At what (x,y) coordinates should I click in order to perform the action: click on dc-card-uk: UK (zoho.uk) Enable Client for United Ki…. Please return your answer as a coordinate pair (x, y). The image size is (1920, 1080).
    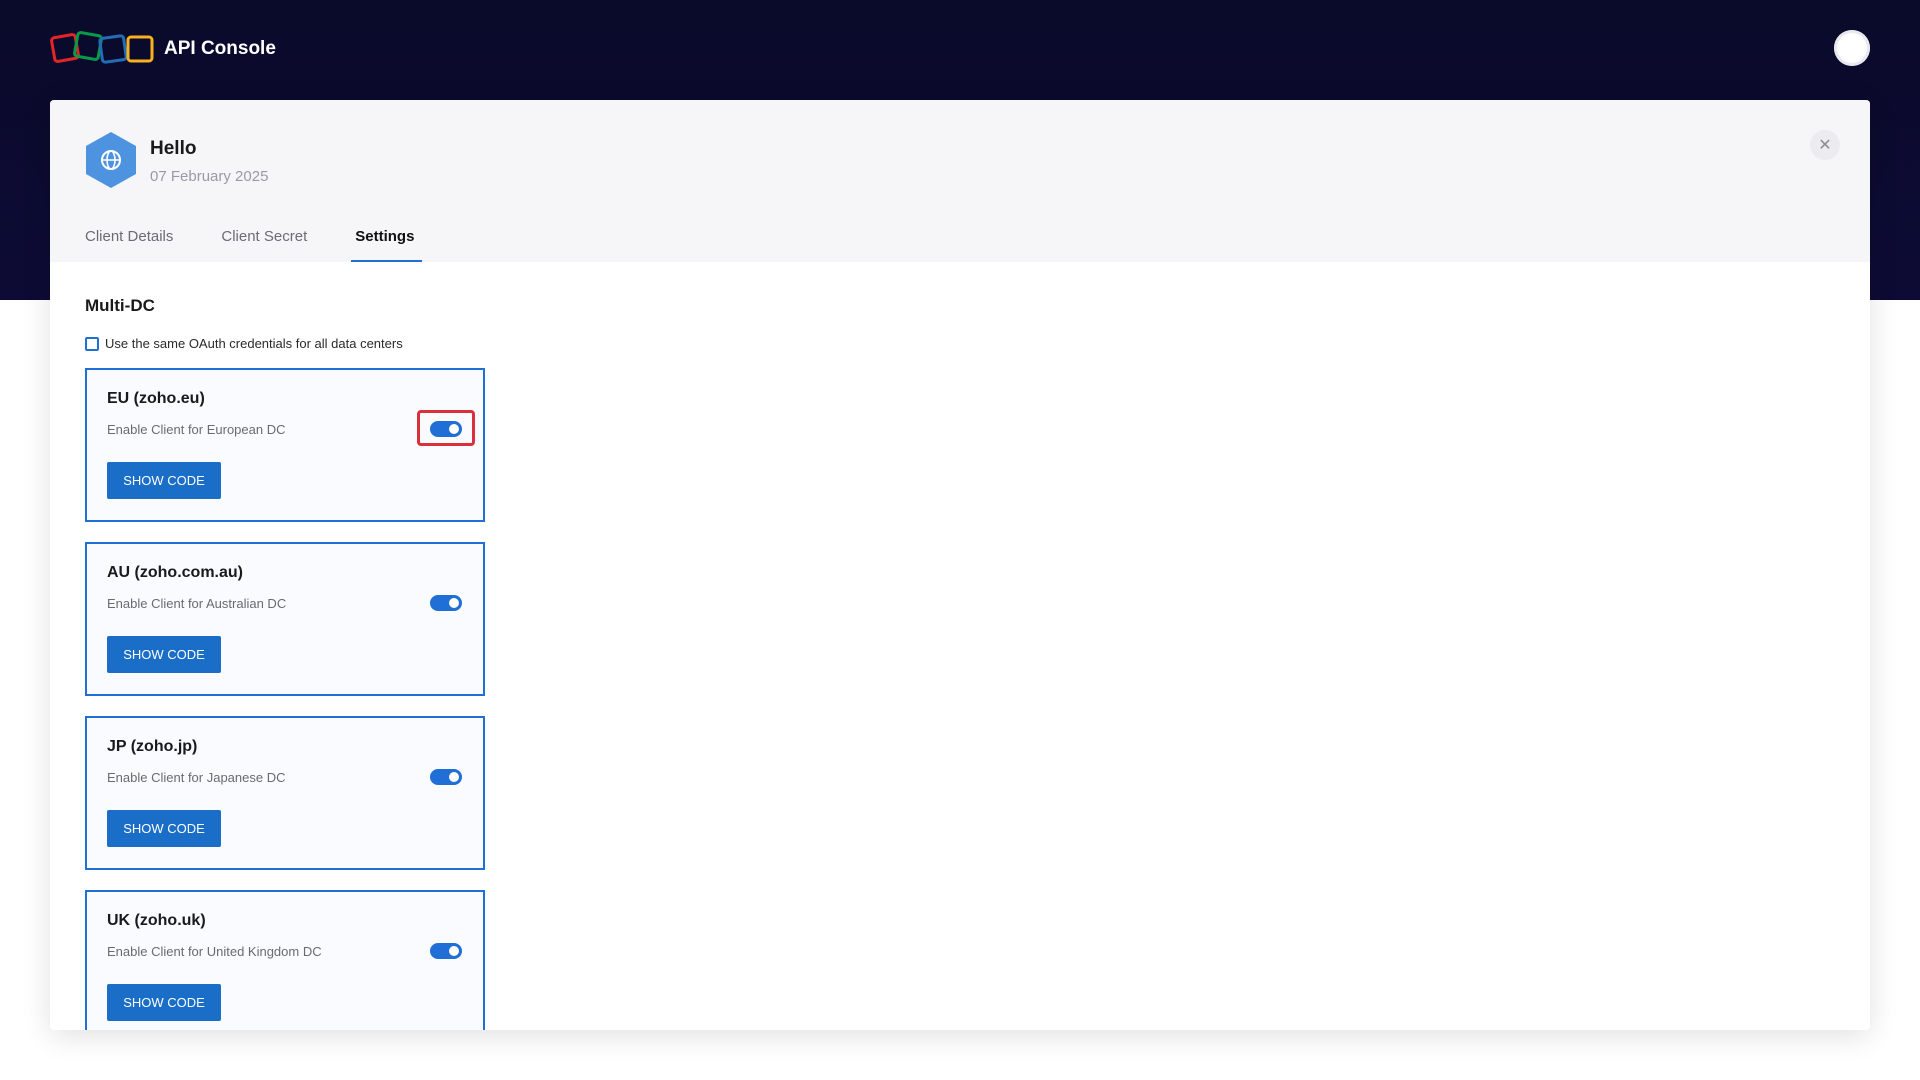
    Looking at the image, I should click on (285, 960).